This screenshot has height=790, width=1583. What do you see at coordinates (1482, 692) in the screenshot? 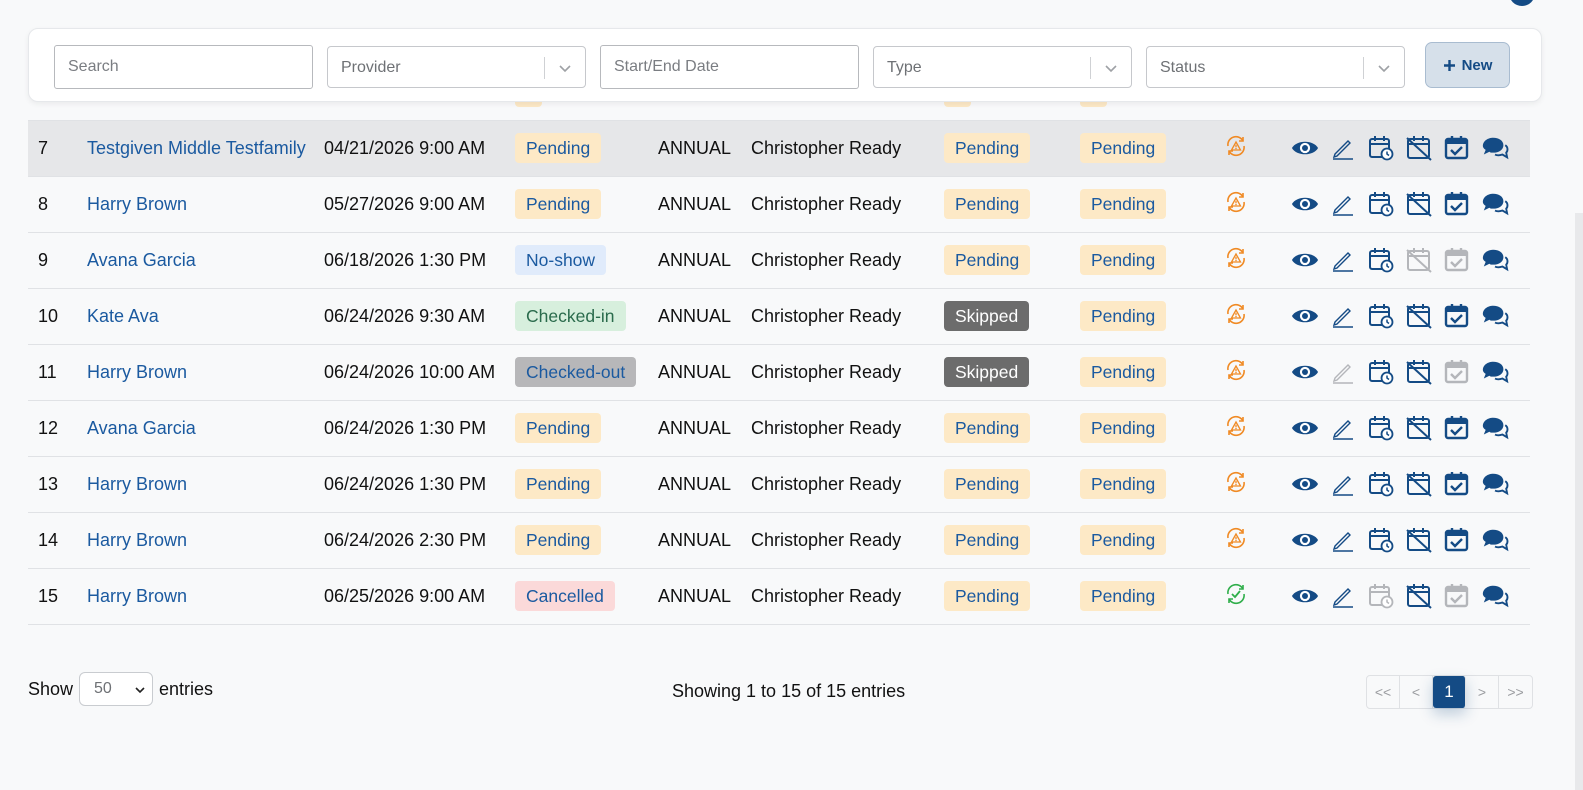
I see `next-page-button: >` at bounding box center [1482, 692].